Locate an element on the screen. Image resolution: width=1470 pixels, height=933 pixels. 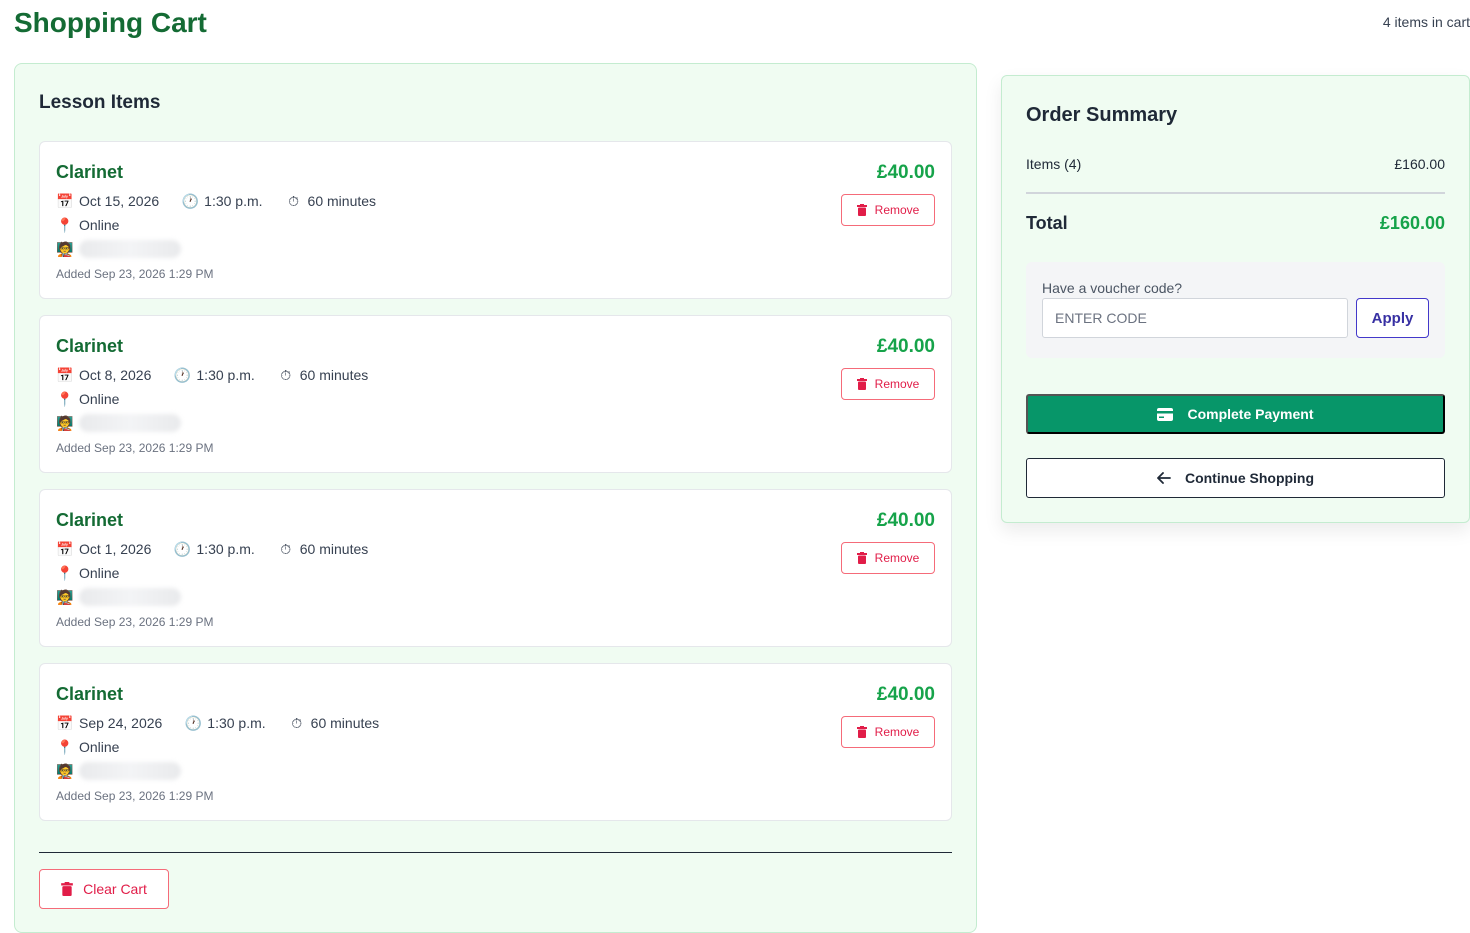
items-value: £160.00 is located at coordinates (1419, 164).